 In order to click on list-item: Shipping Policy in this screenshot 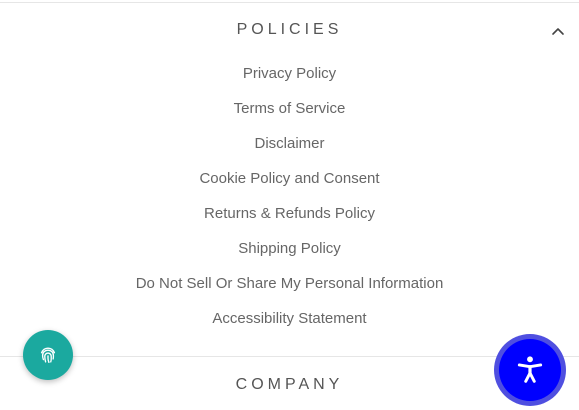, I will do `click(289, 255)`.